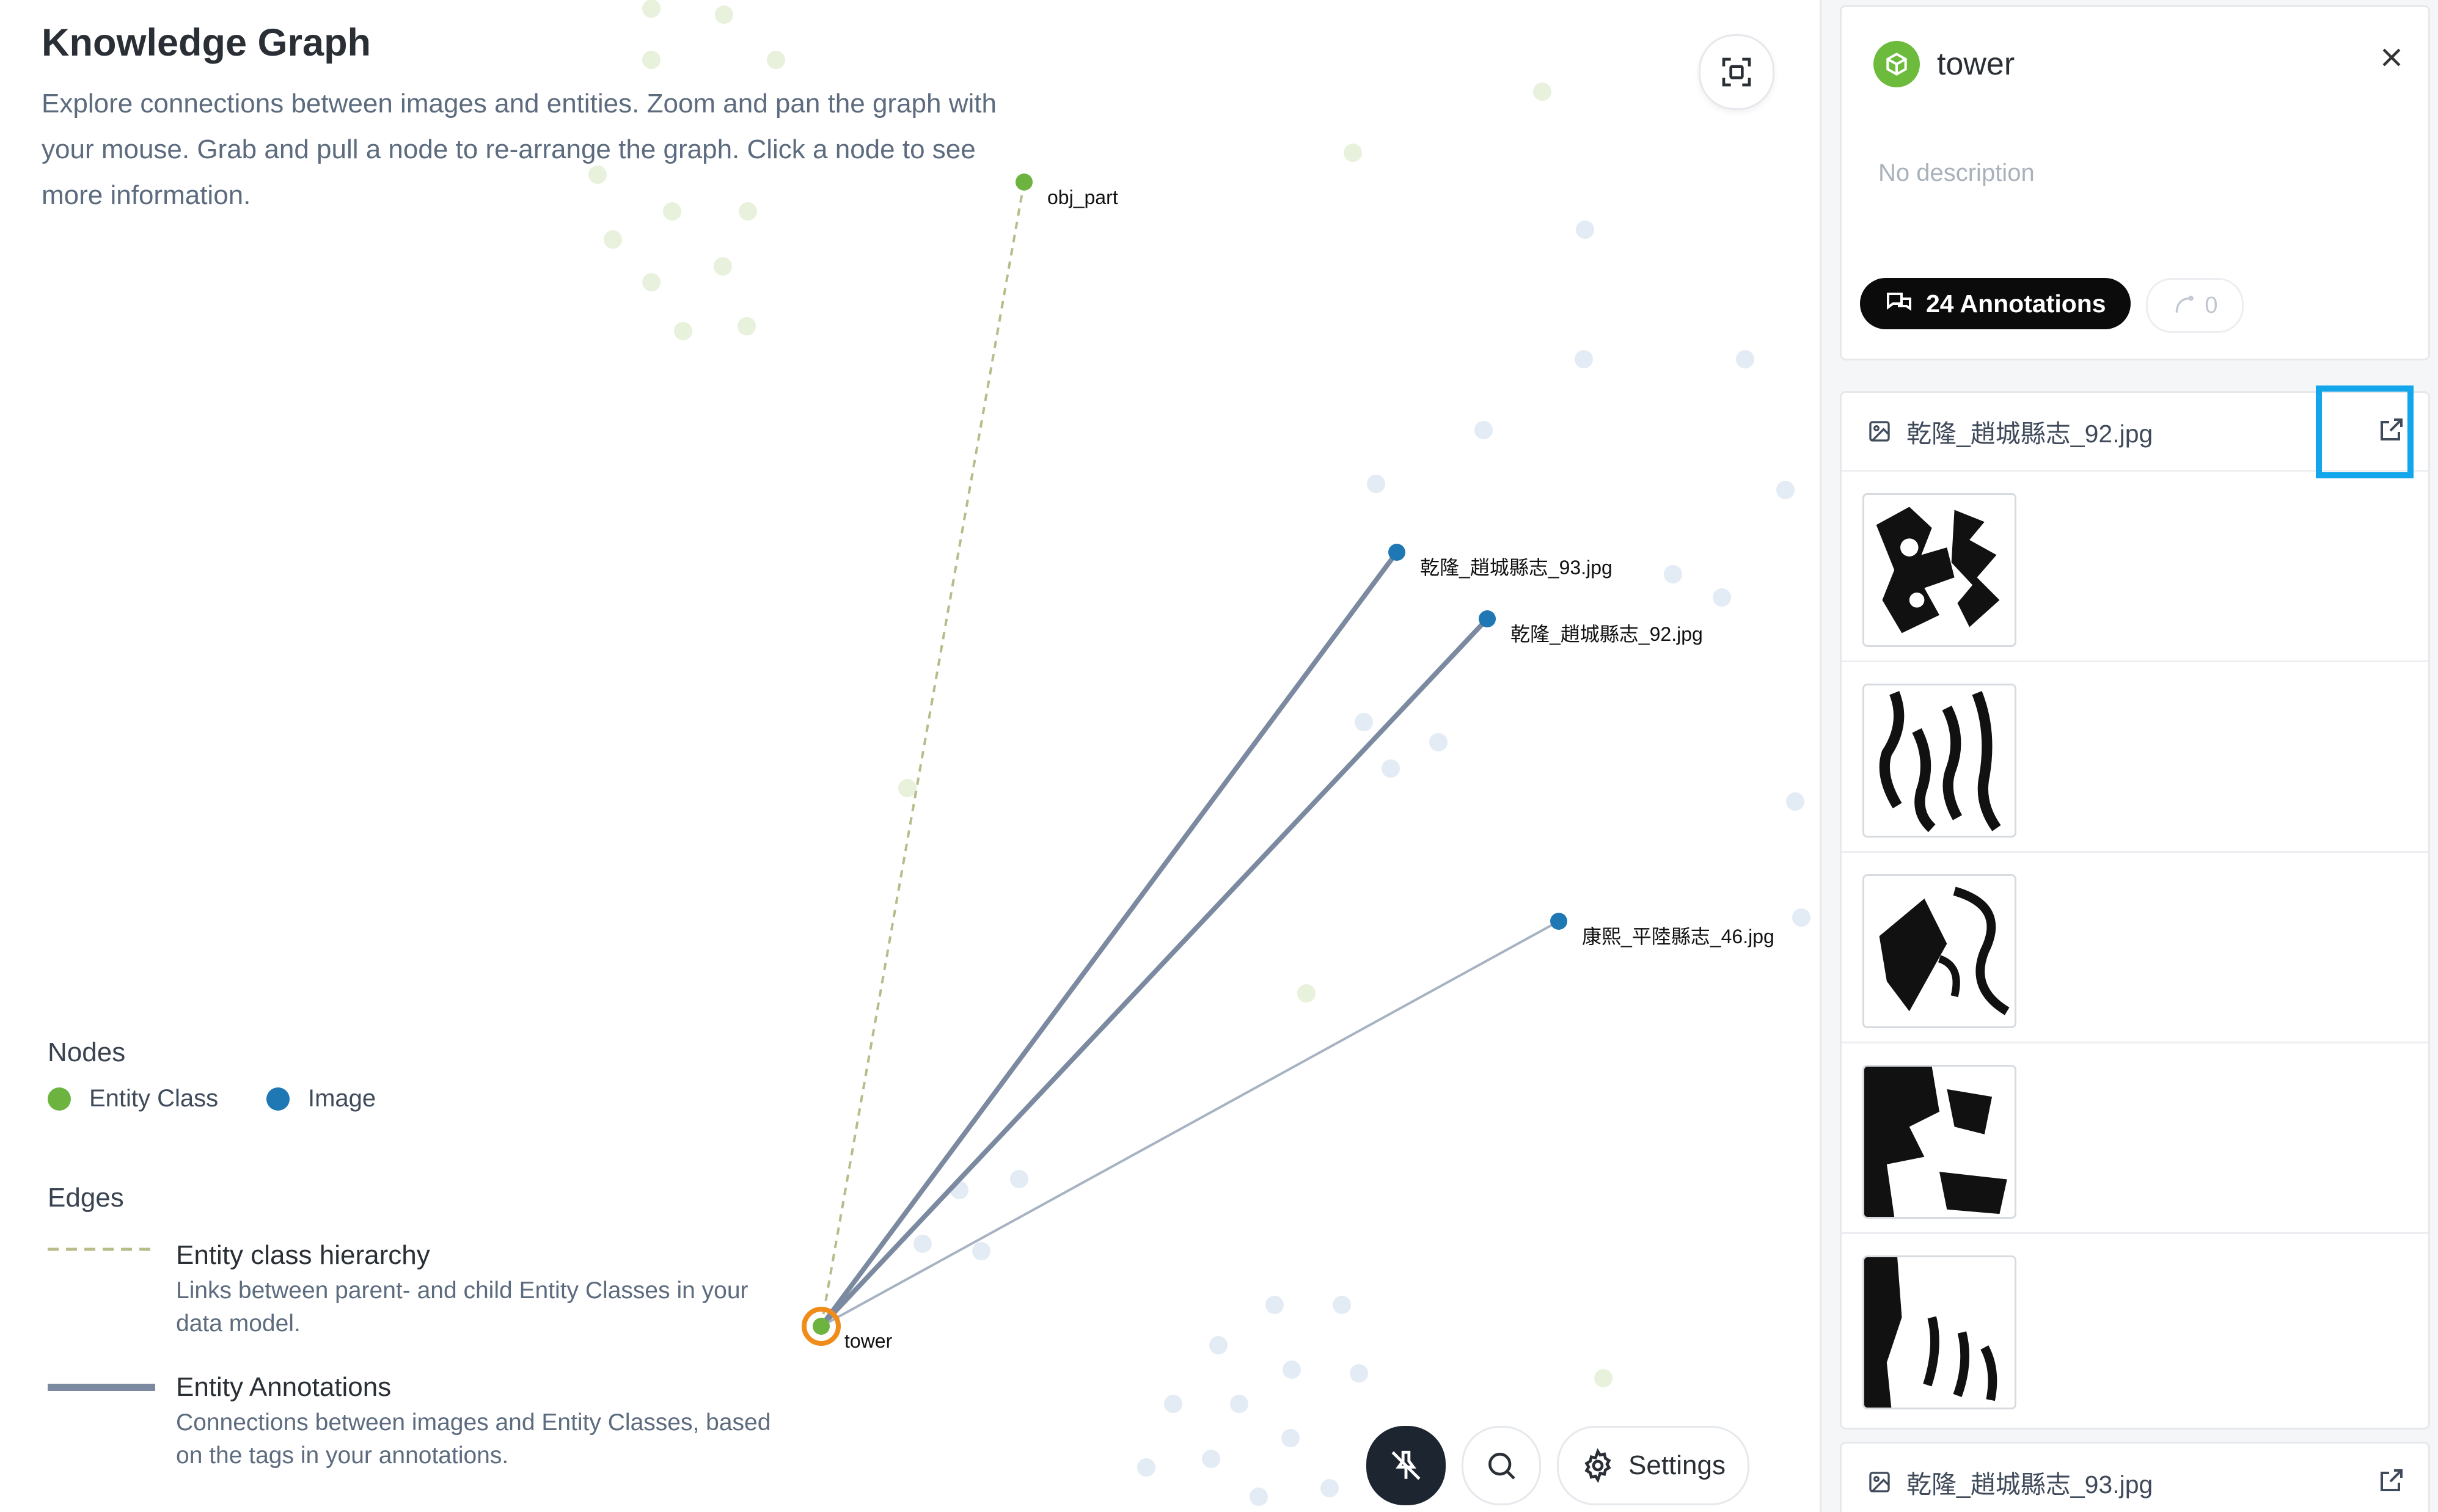 Image resolution: width=2438 pixels, height=1512 pixels. What do you see at coordinates (2029, 1484) in the screenshot?
I see `file-name-93: 乾隆_趙城縣志_93.jpg` at bounding box center [2029, 1484].